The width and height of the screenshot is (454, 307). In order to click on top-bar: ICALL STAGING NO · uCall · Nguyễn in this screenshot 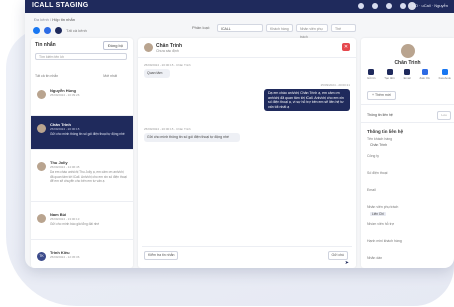, I will do `click(239, 6)`.